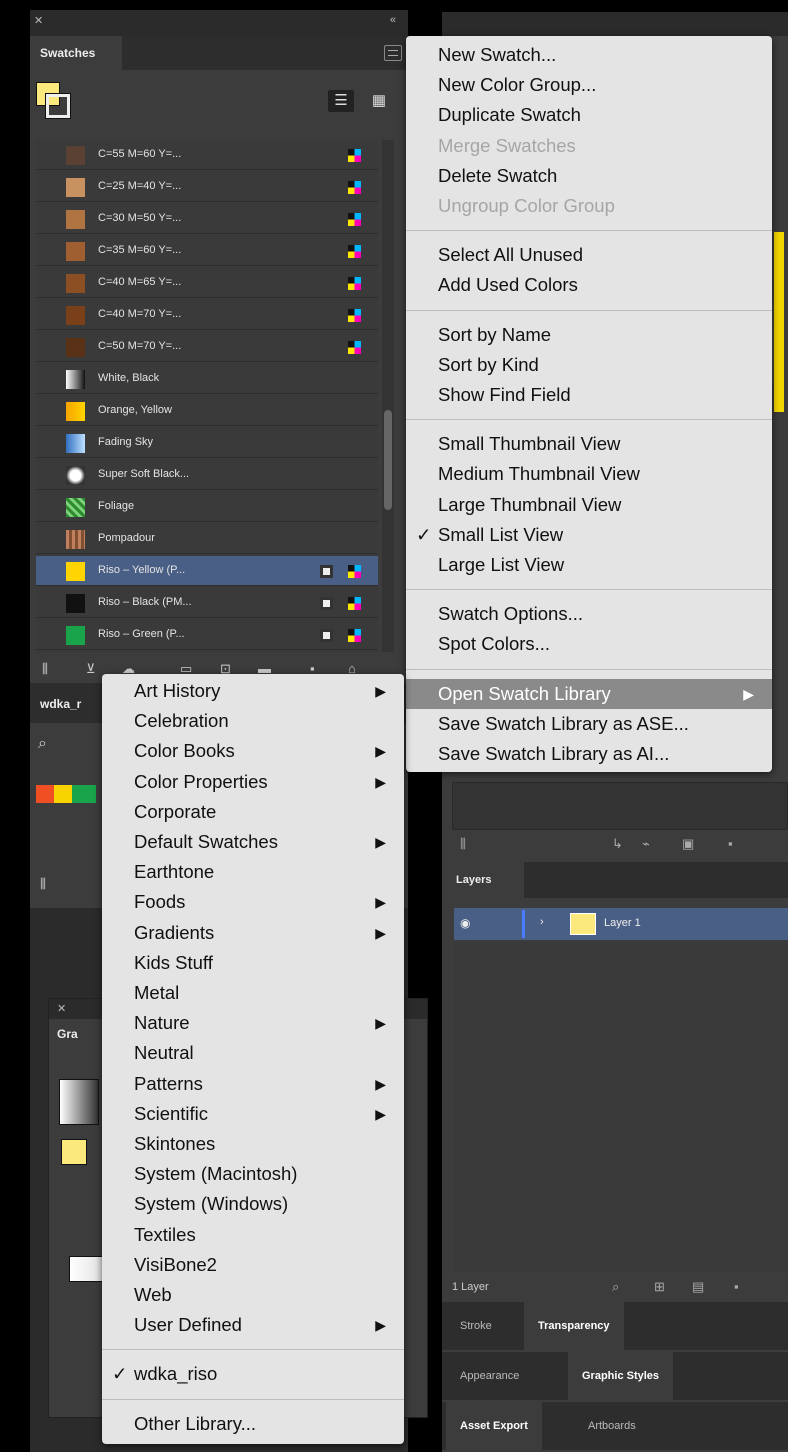 The height and width of the screenshot is (1452, 788). What do you see at coordinates (66, 794) in the screenshot?
I see `library-swatch-chips` at bounding box center [66, 794].